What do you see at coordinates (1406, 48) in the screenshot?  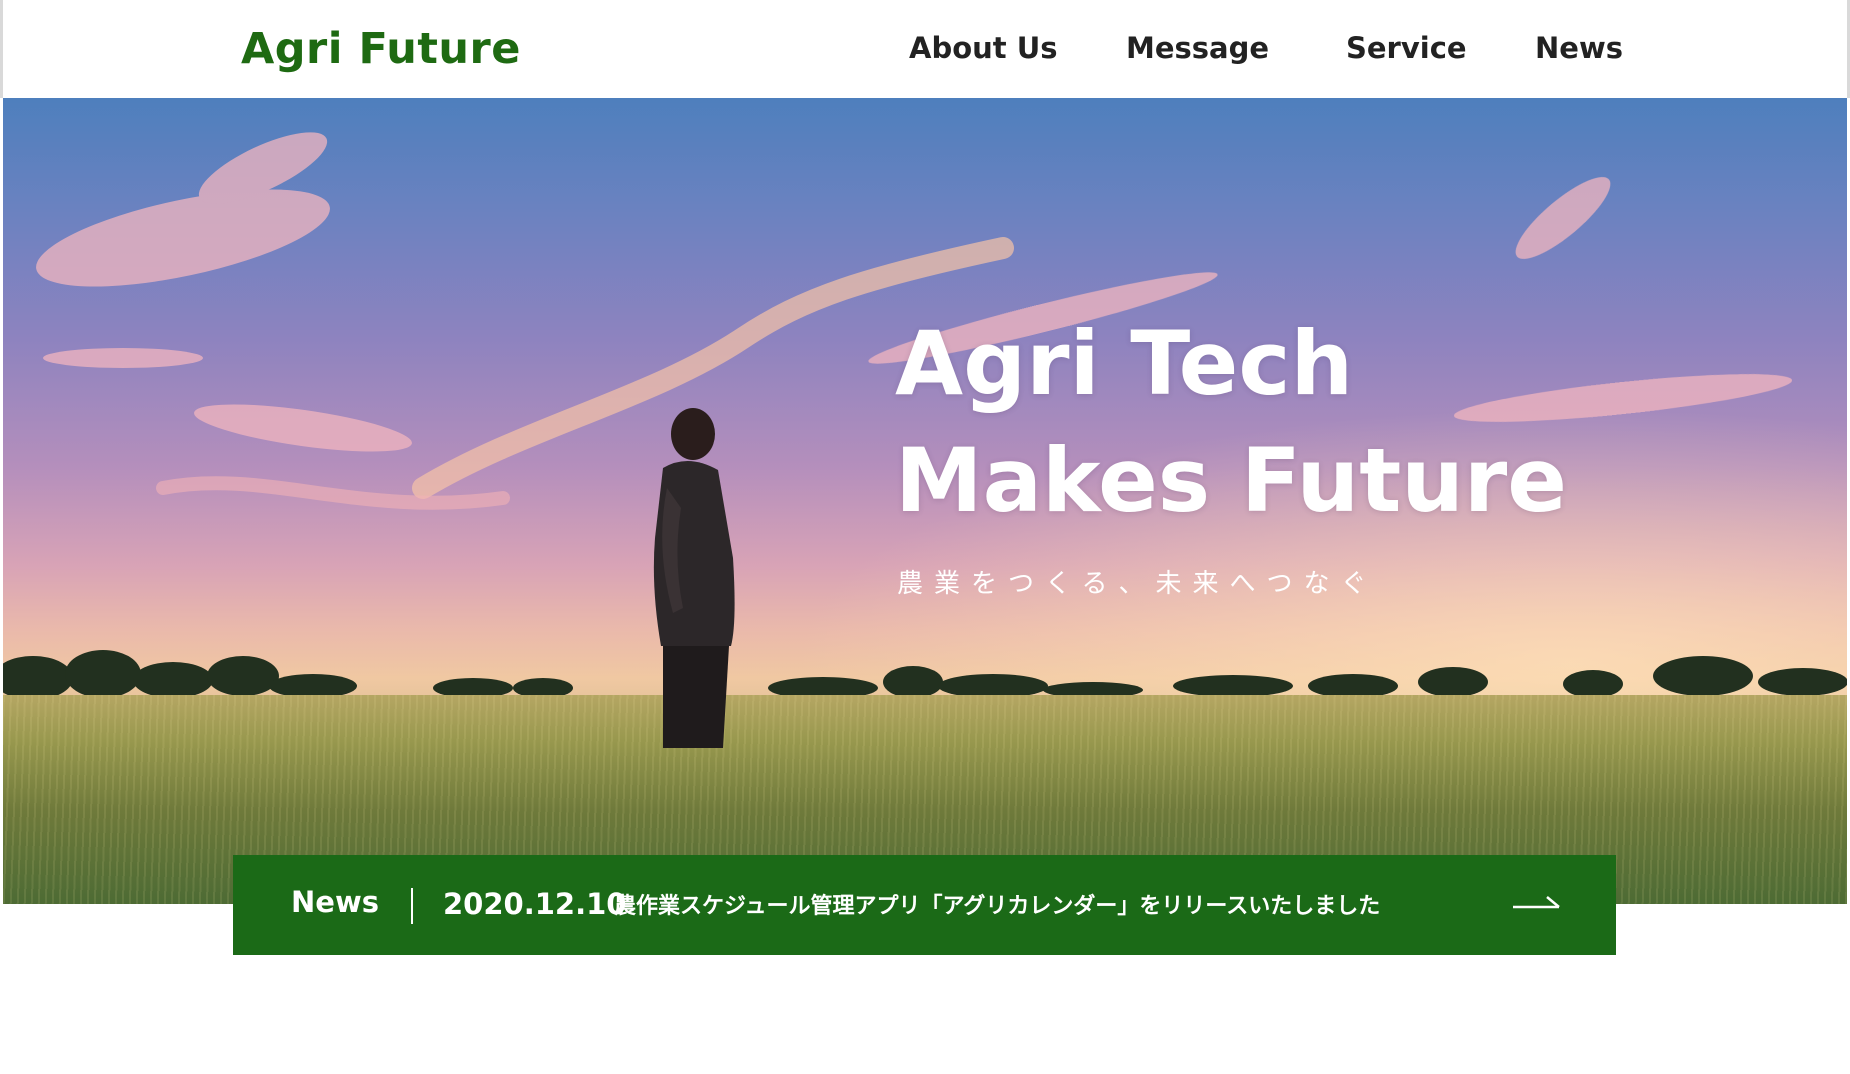 I see `nav-service: Service` at bounding box center [1406, 48].